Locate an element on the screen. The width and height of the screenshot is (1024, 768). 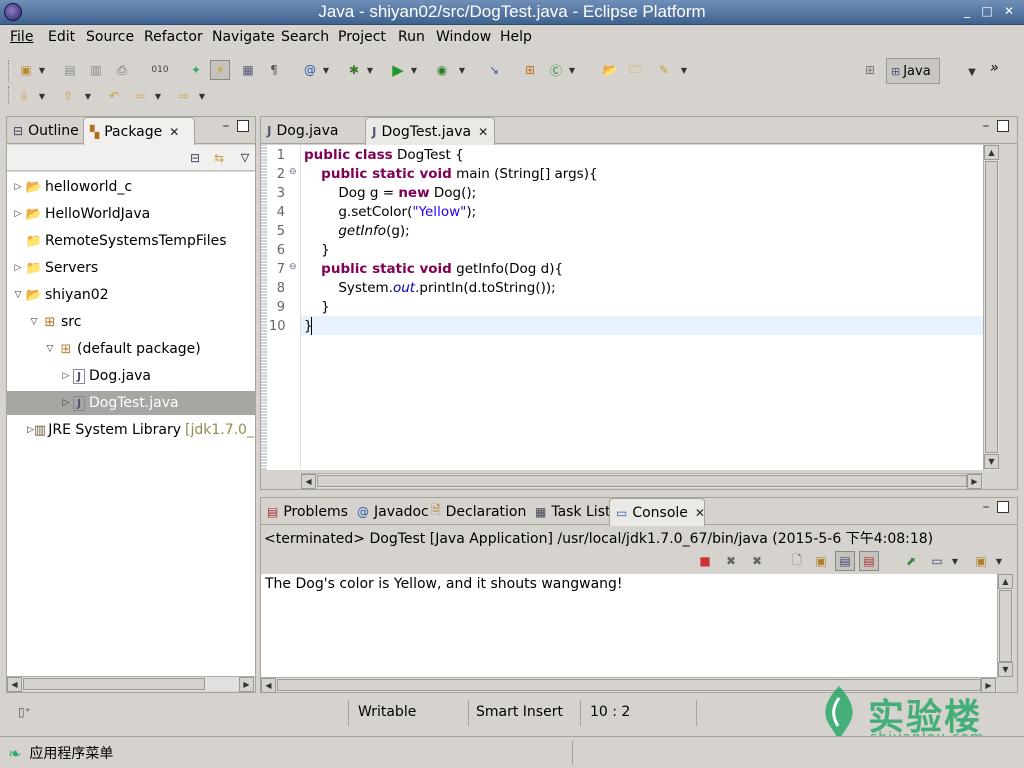
tree-item: ▷ 📁 Servers is located at coordinates (131, 268).